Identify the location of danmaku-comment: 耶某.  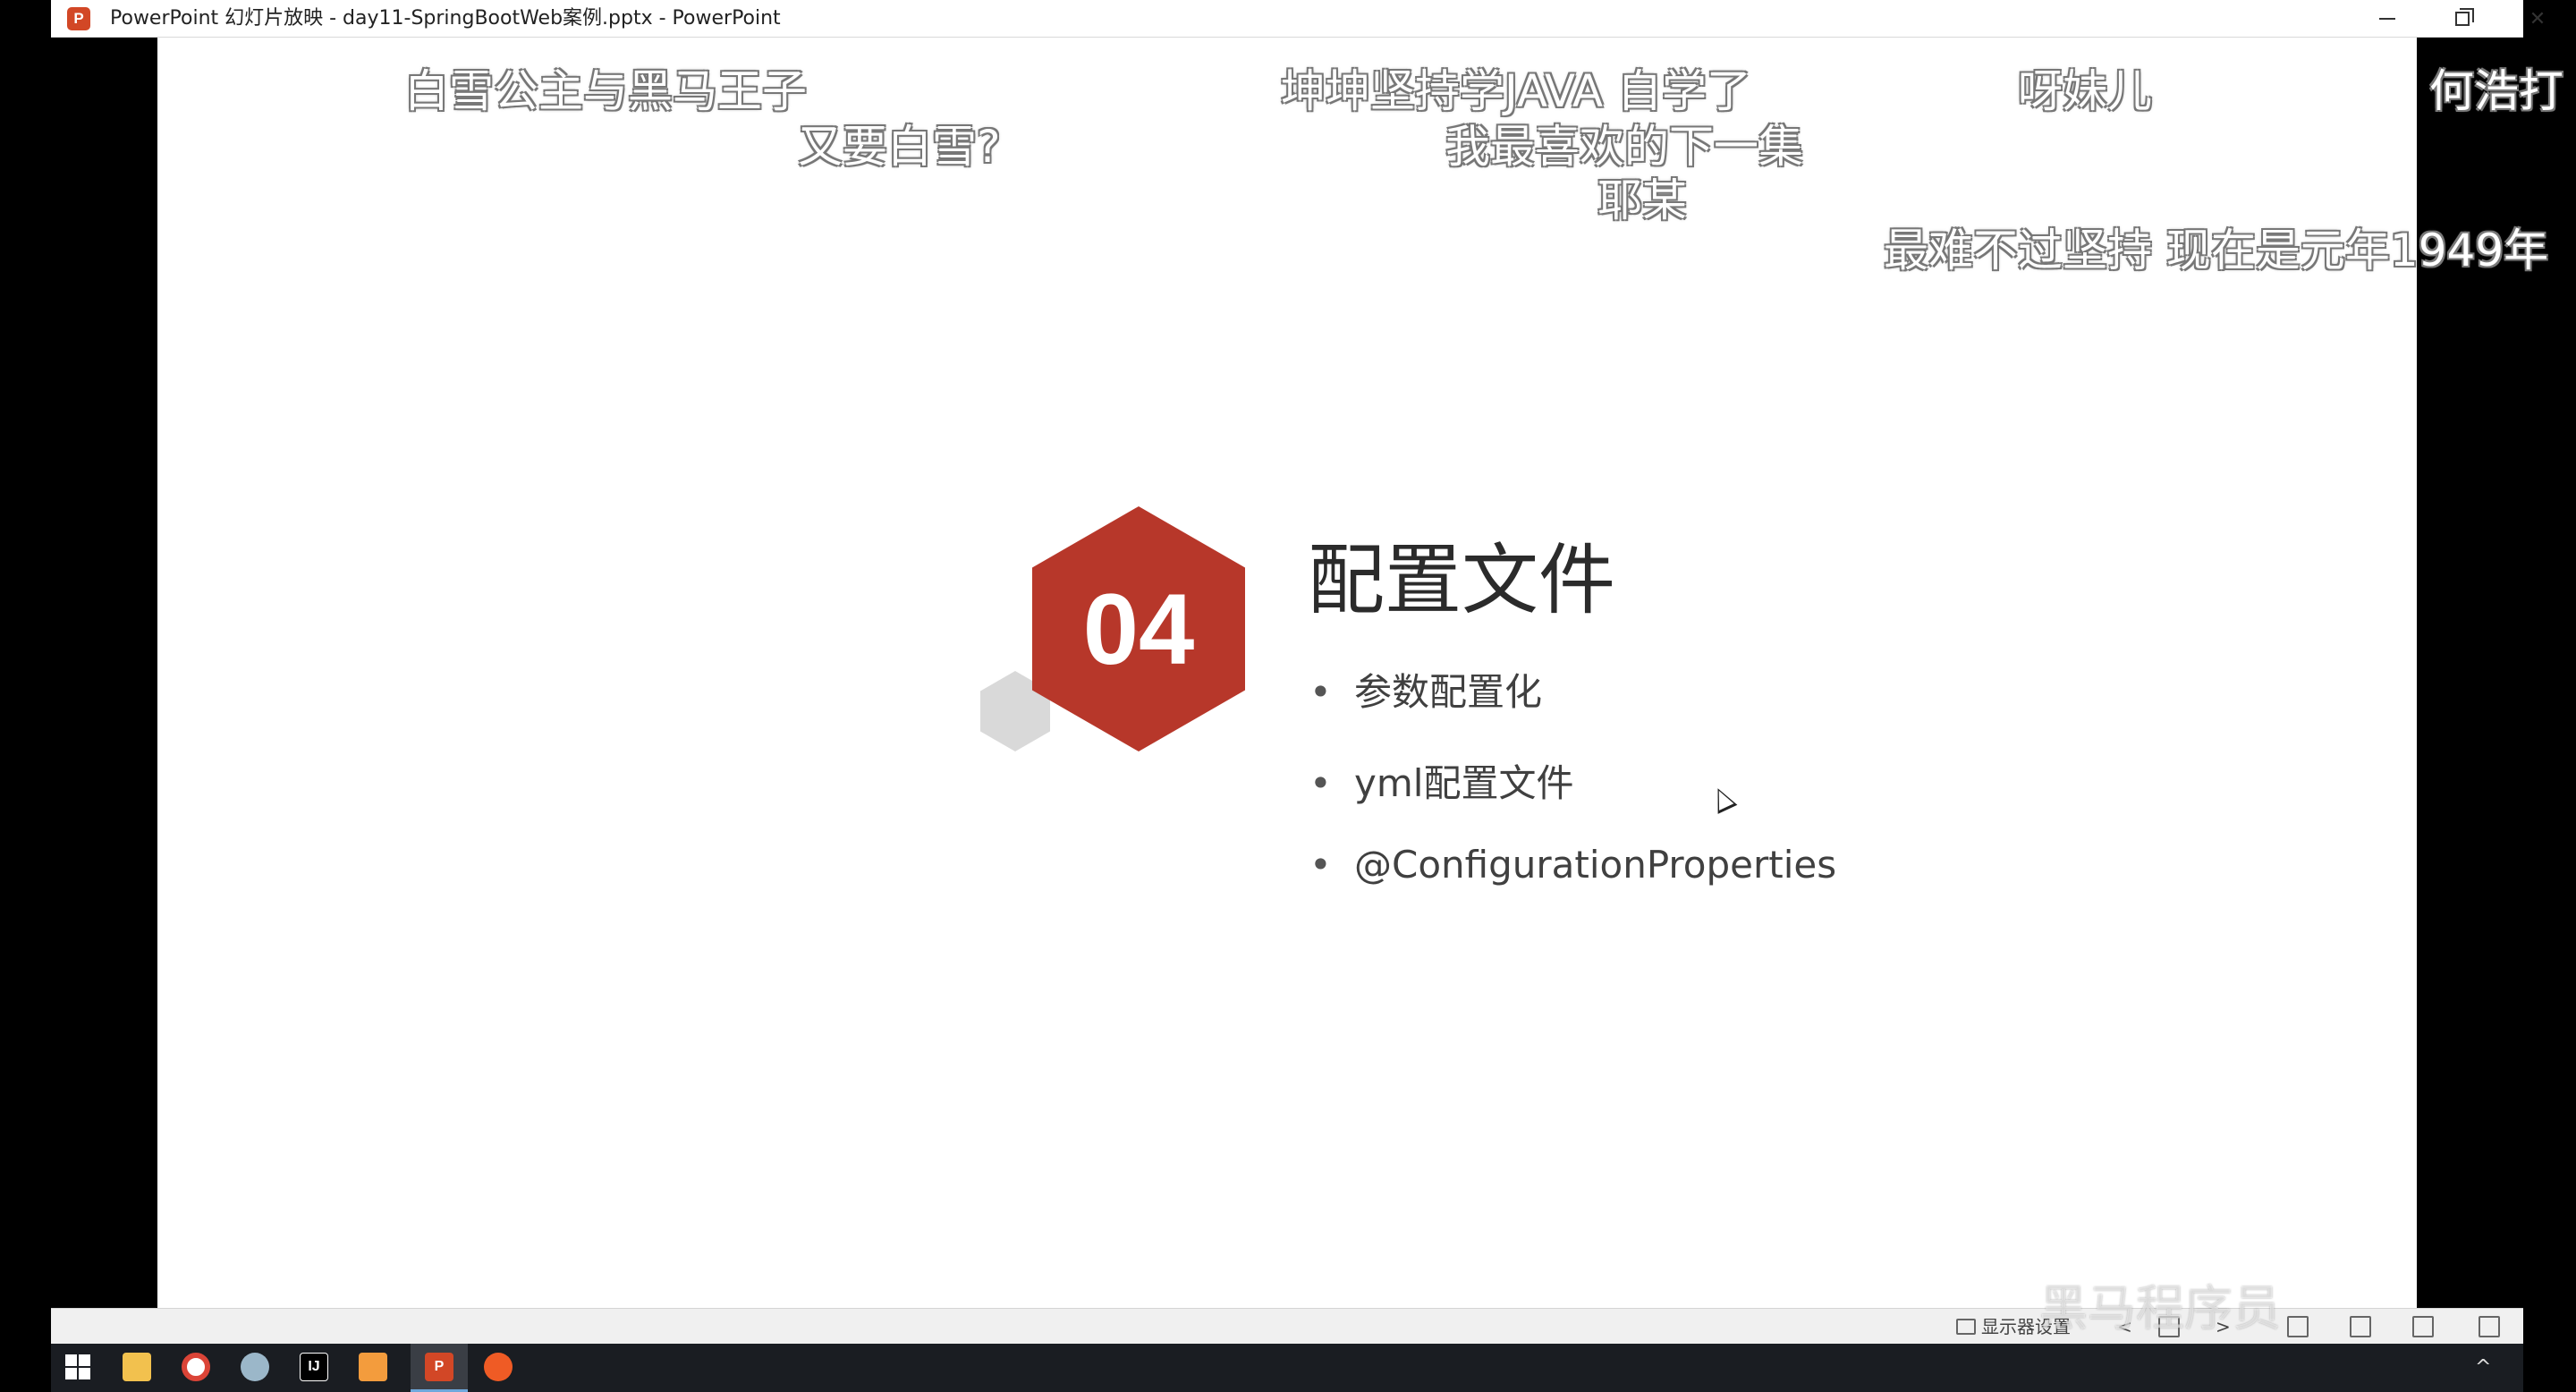
(1642, 200).